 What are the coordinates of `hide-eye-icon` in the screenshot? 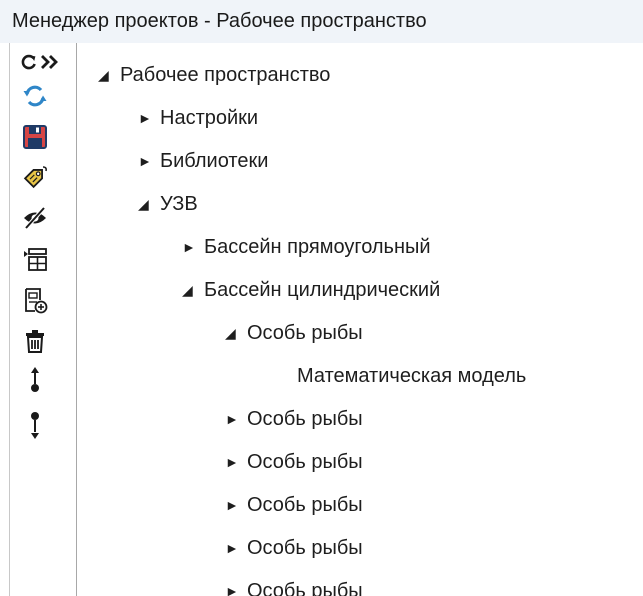 It's located at (35, 218).